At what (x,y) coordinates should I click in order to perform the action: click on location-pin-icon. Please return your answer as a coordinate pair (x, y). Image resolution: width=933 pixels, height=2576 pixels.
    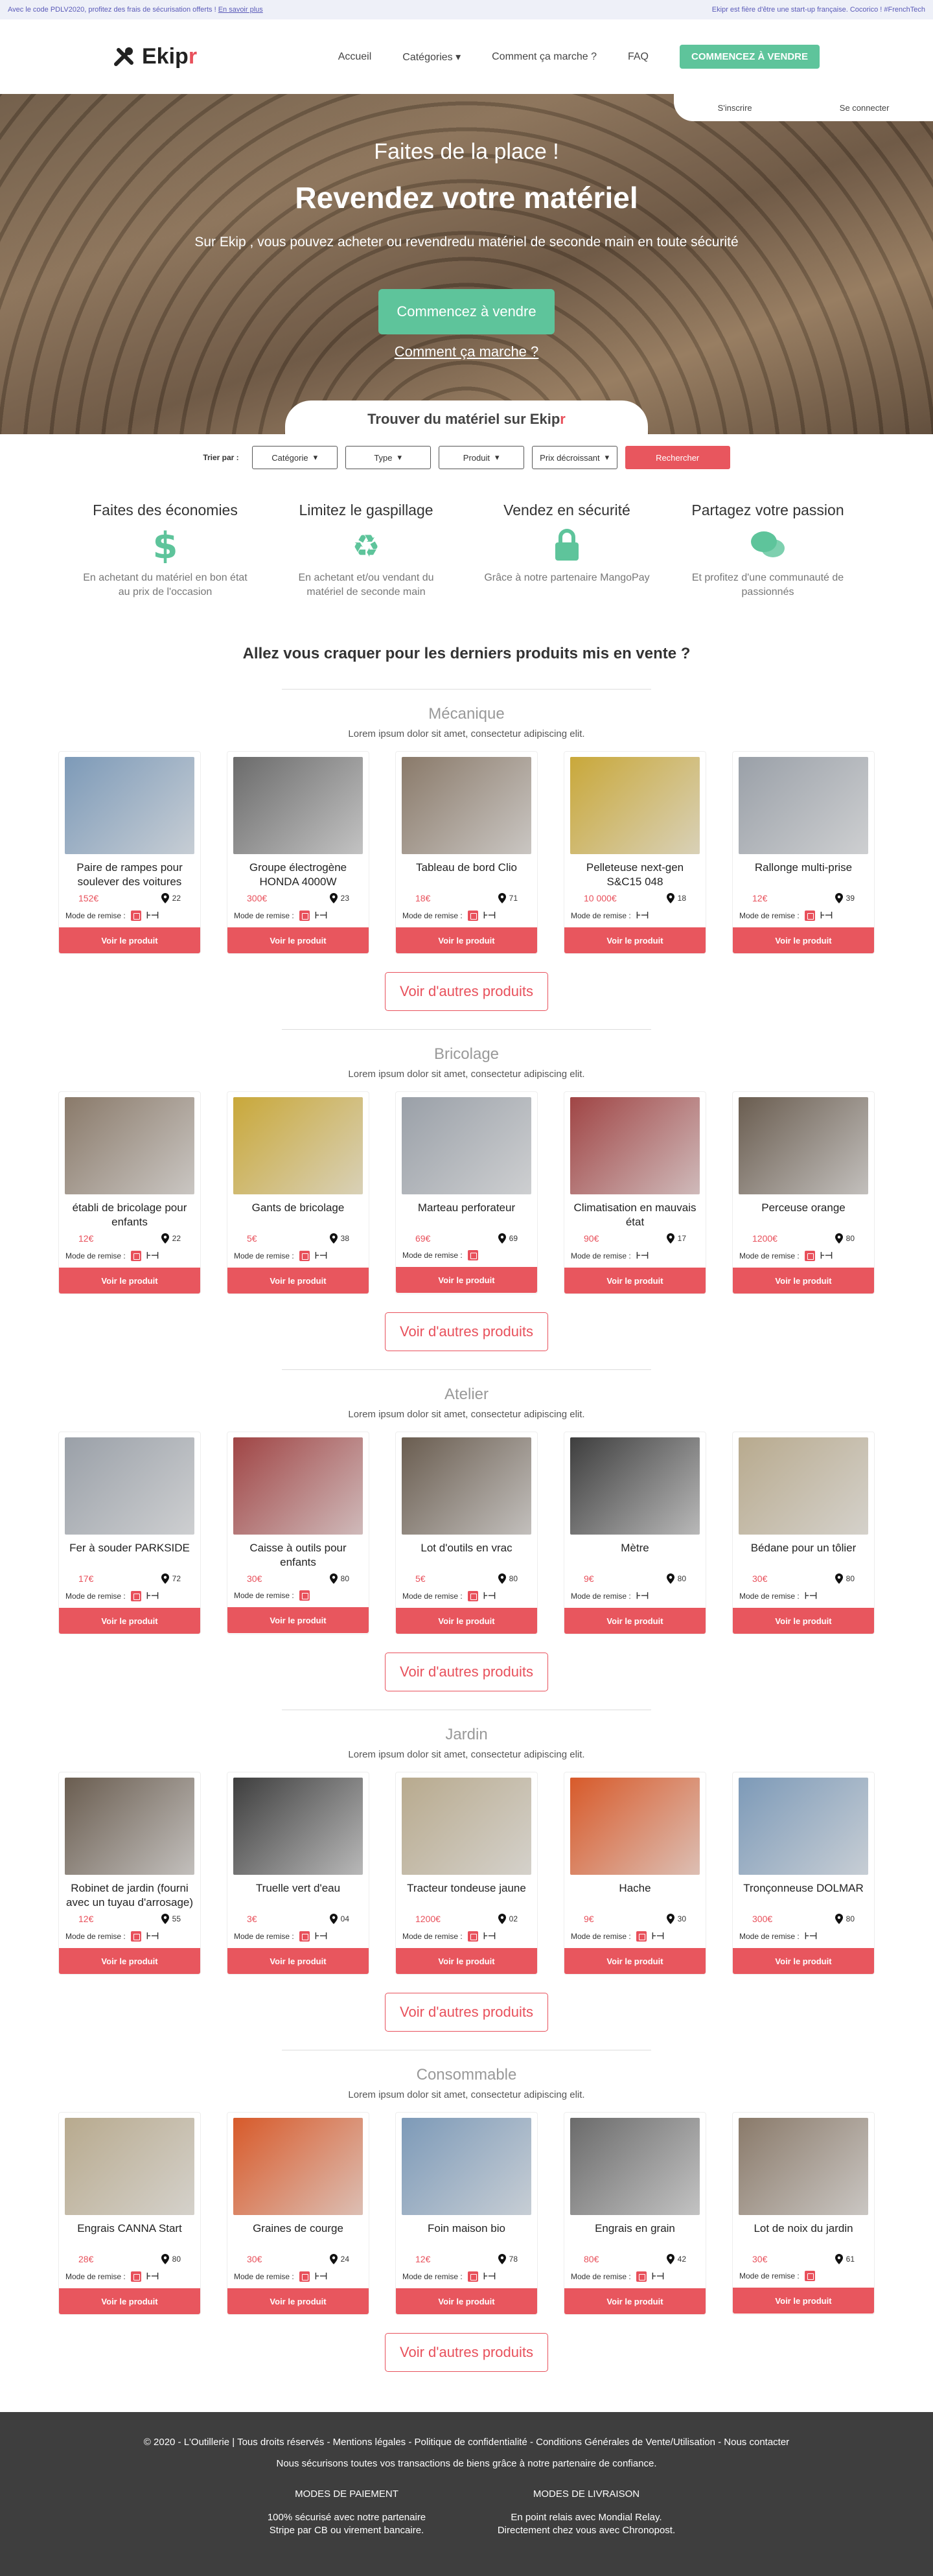
    Looking at the image, I should click on (333, 1919).